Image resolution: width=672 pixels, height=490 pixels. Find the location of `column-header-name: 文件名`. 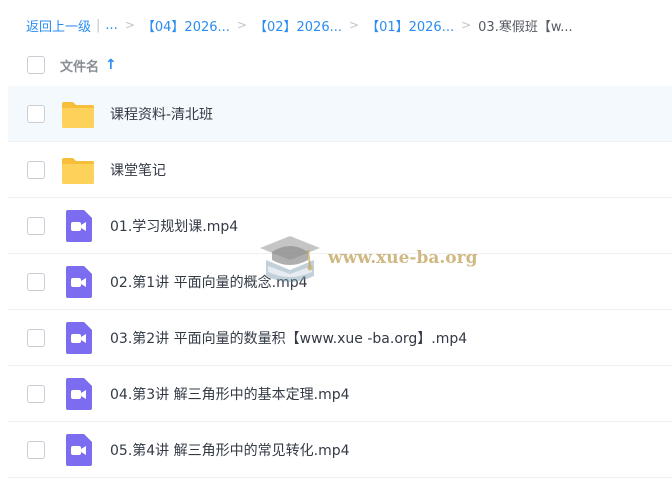

column-header-name: 文件名 is located at coordinates (80, 67).